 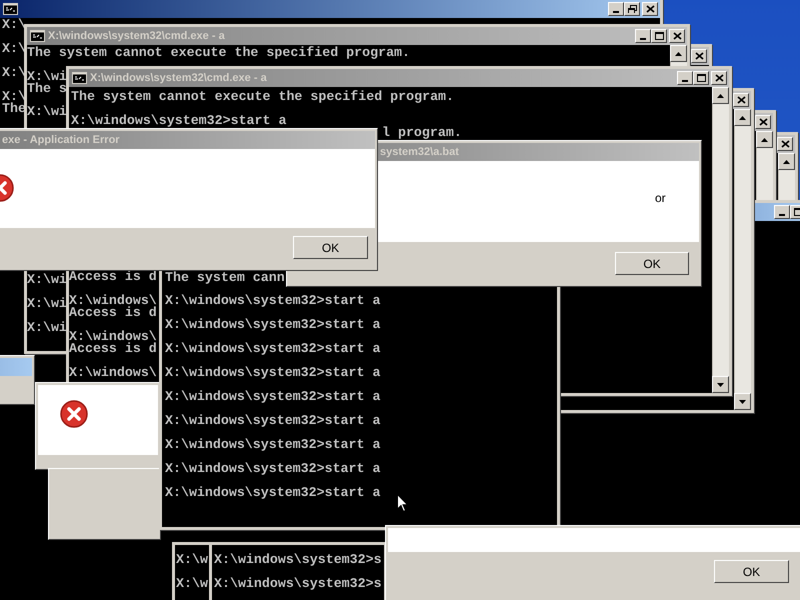 What do you see at coordinates (422, 133) in the screenshot?
I see `console-line: l program.` at bounding box center [422, 133].